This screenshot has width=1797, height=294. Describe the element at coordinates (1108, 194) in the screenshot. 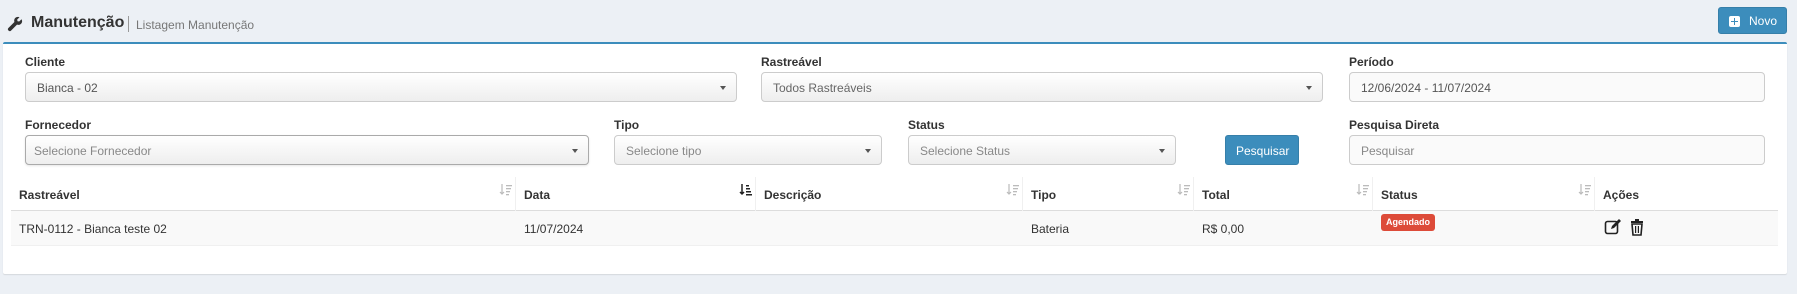

I see `col-tipo: Tipo` at that location.